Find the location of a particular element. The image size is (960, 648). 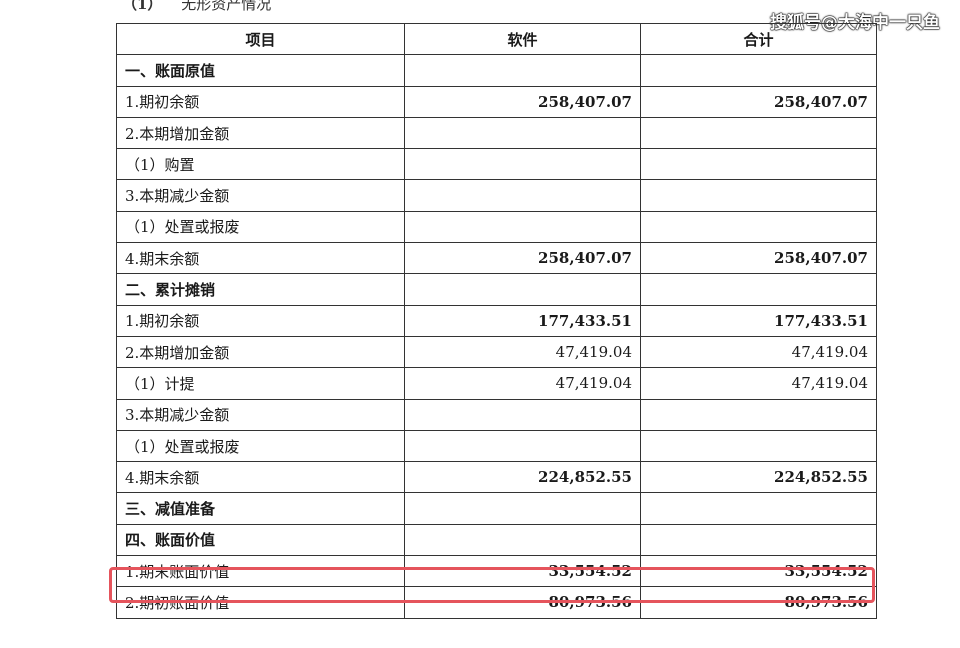

total-value: 33,554.52 is located at coordinates (758, 571).